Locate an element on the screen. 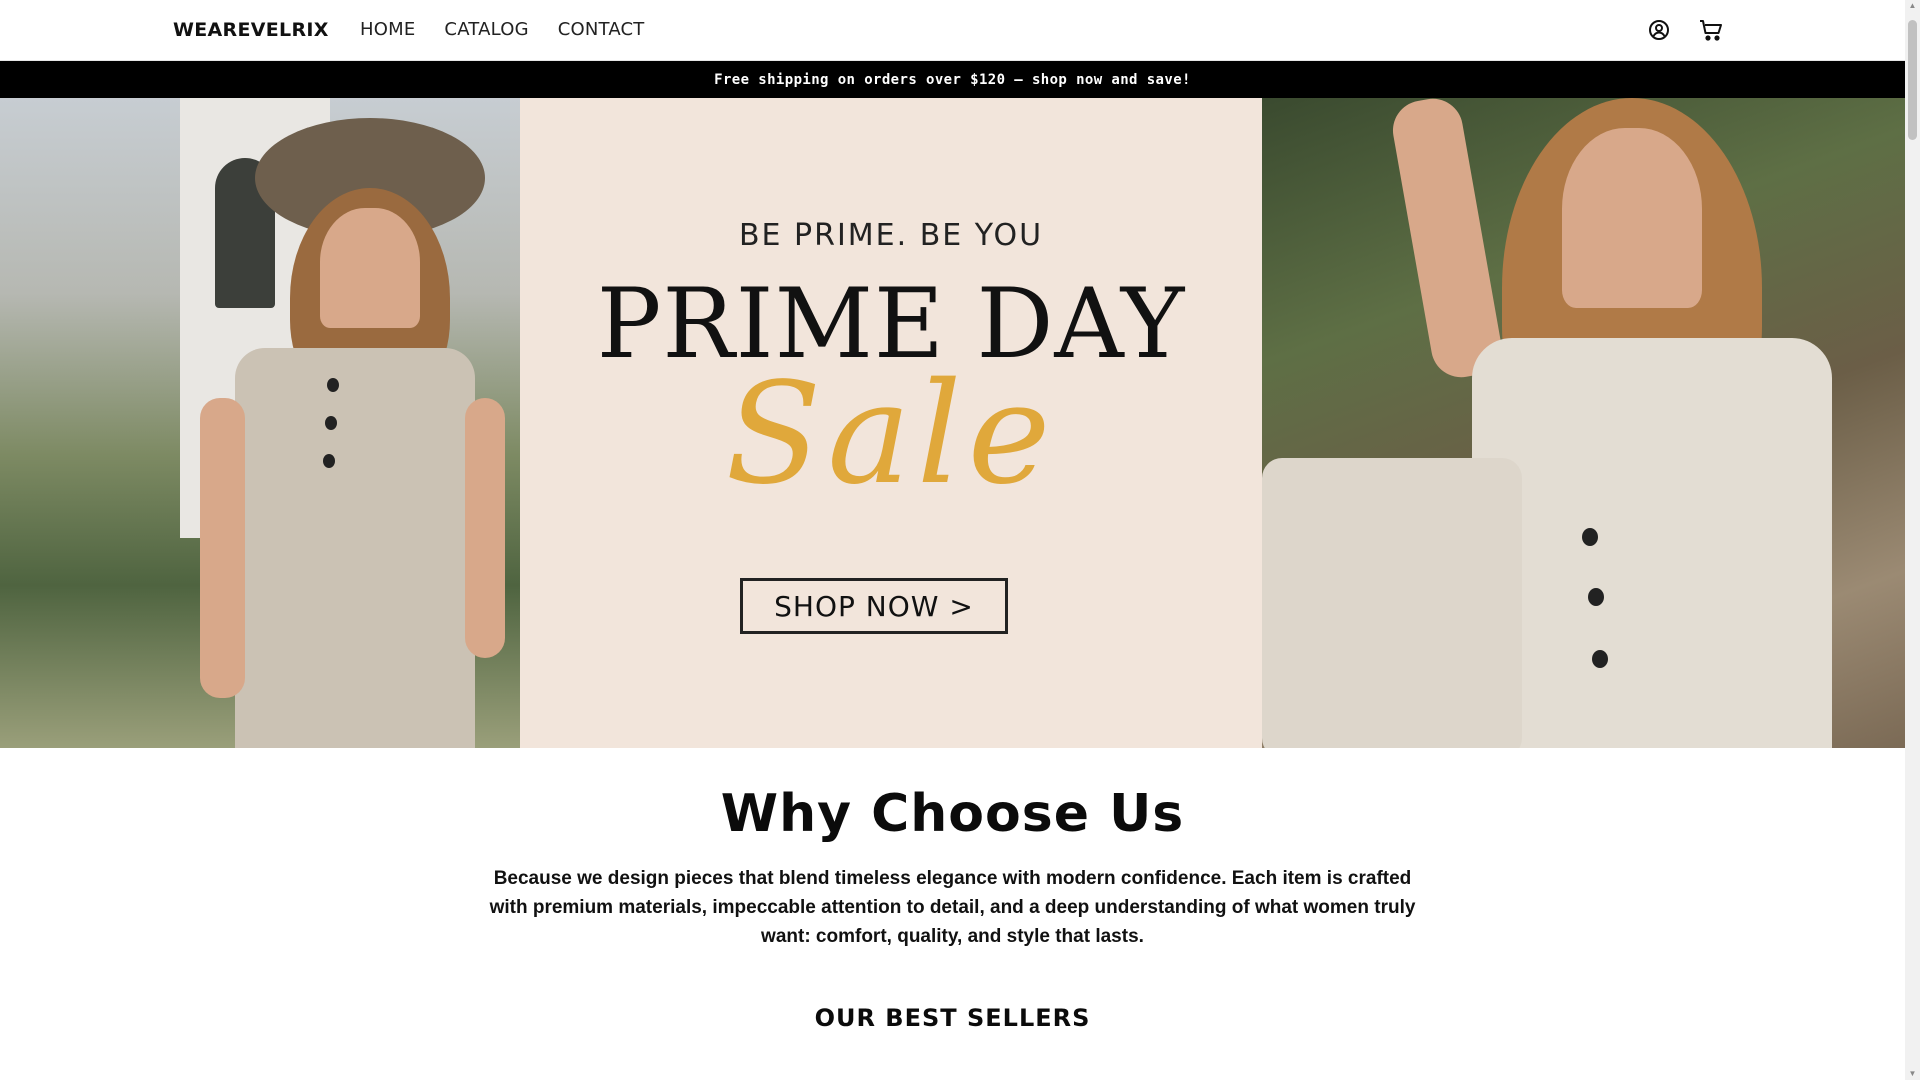 The width and height of the screenshot is (1920, 1080). scroll-down-icon: ▼ is located at coordinates (1912, 1074).